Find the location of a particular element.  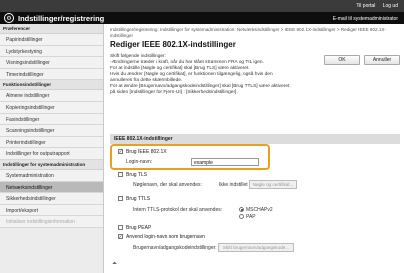

top-links: Til portal Log ud is located at coordinates (374, 6).